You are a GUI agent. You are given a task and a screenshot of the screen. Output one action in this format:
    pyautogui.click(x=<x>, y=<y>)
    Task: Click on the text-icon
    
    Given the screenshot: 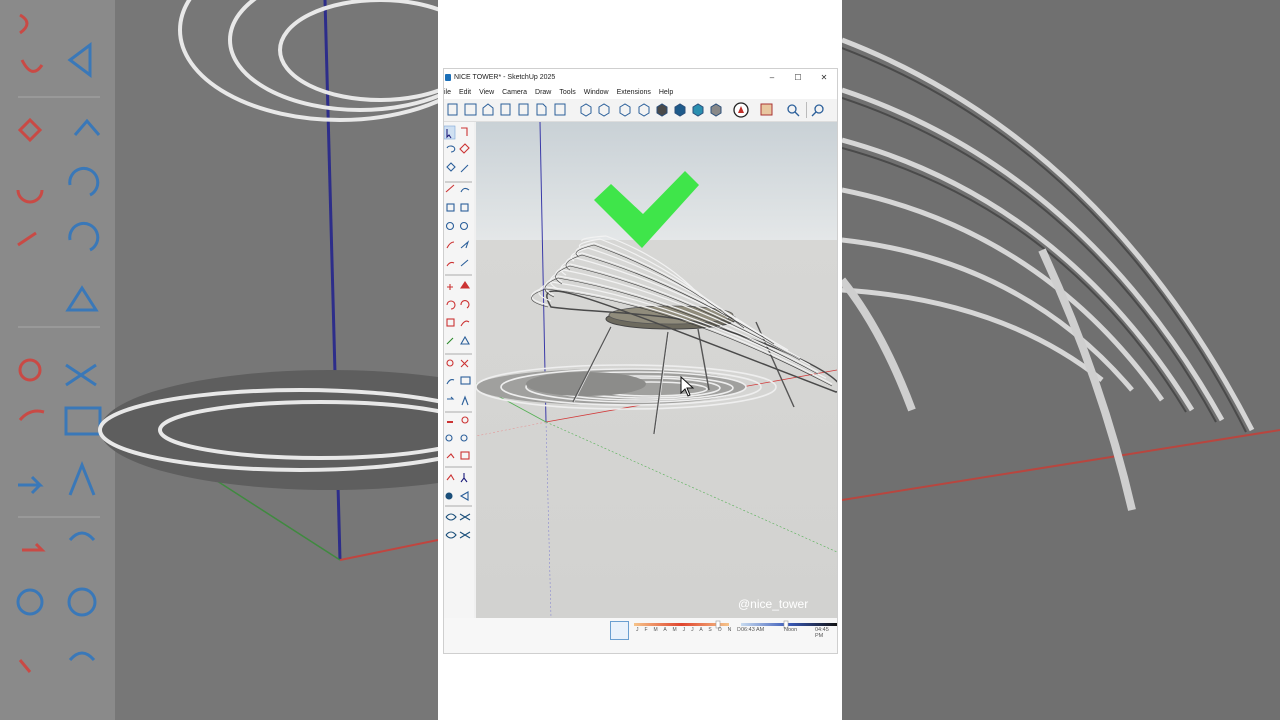 What is the action you would take?
    pyautogui.click(x=464, y=363)
    